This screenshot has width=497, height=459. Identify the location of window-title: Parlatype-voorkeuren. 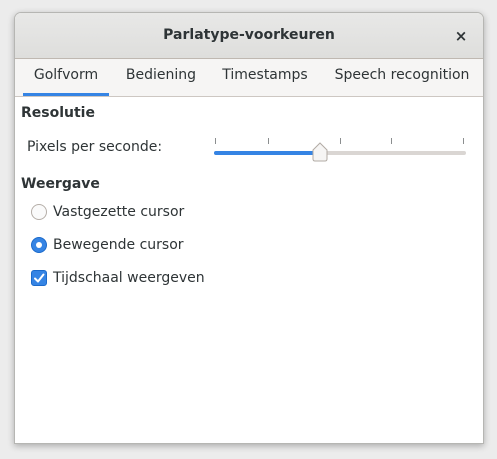
(249, 35).